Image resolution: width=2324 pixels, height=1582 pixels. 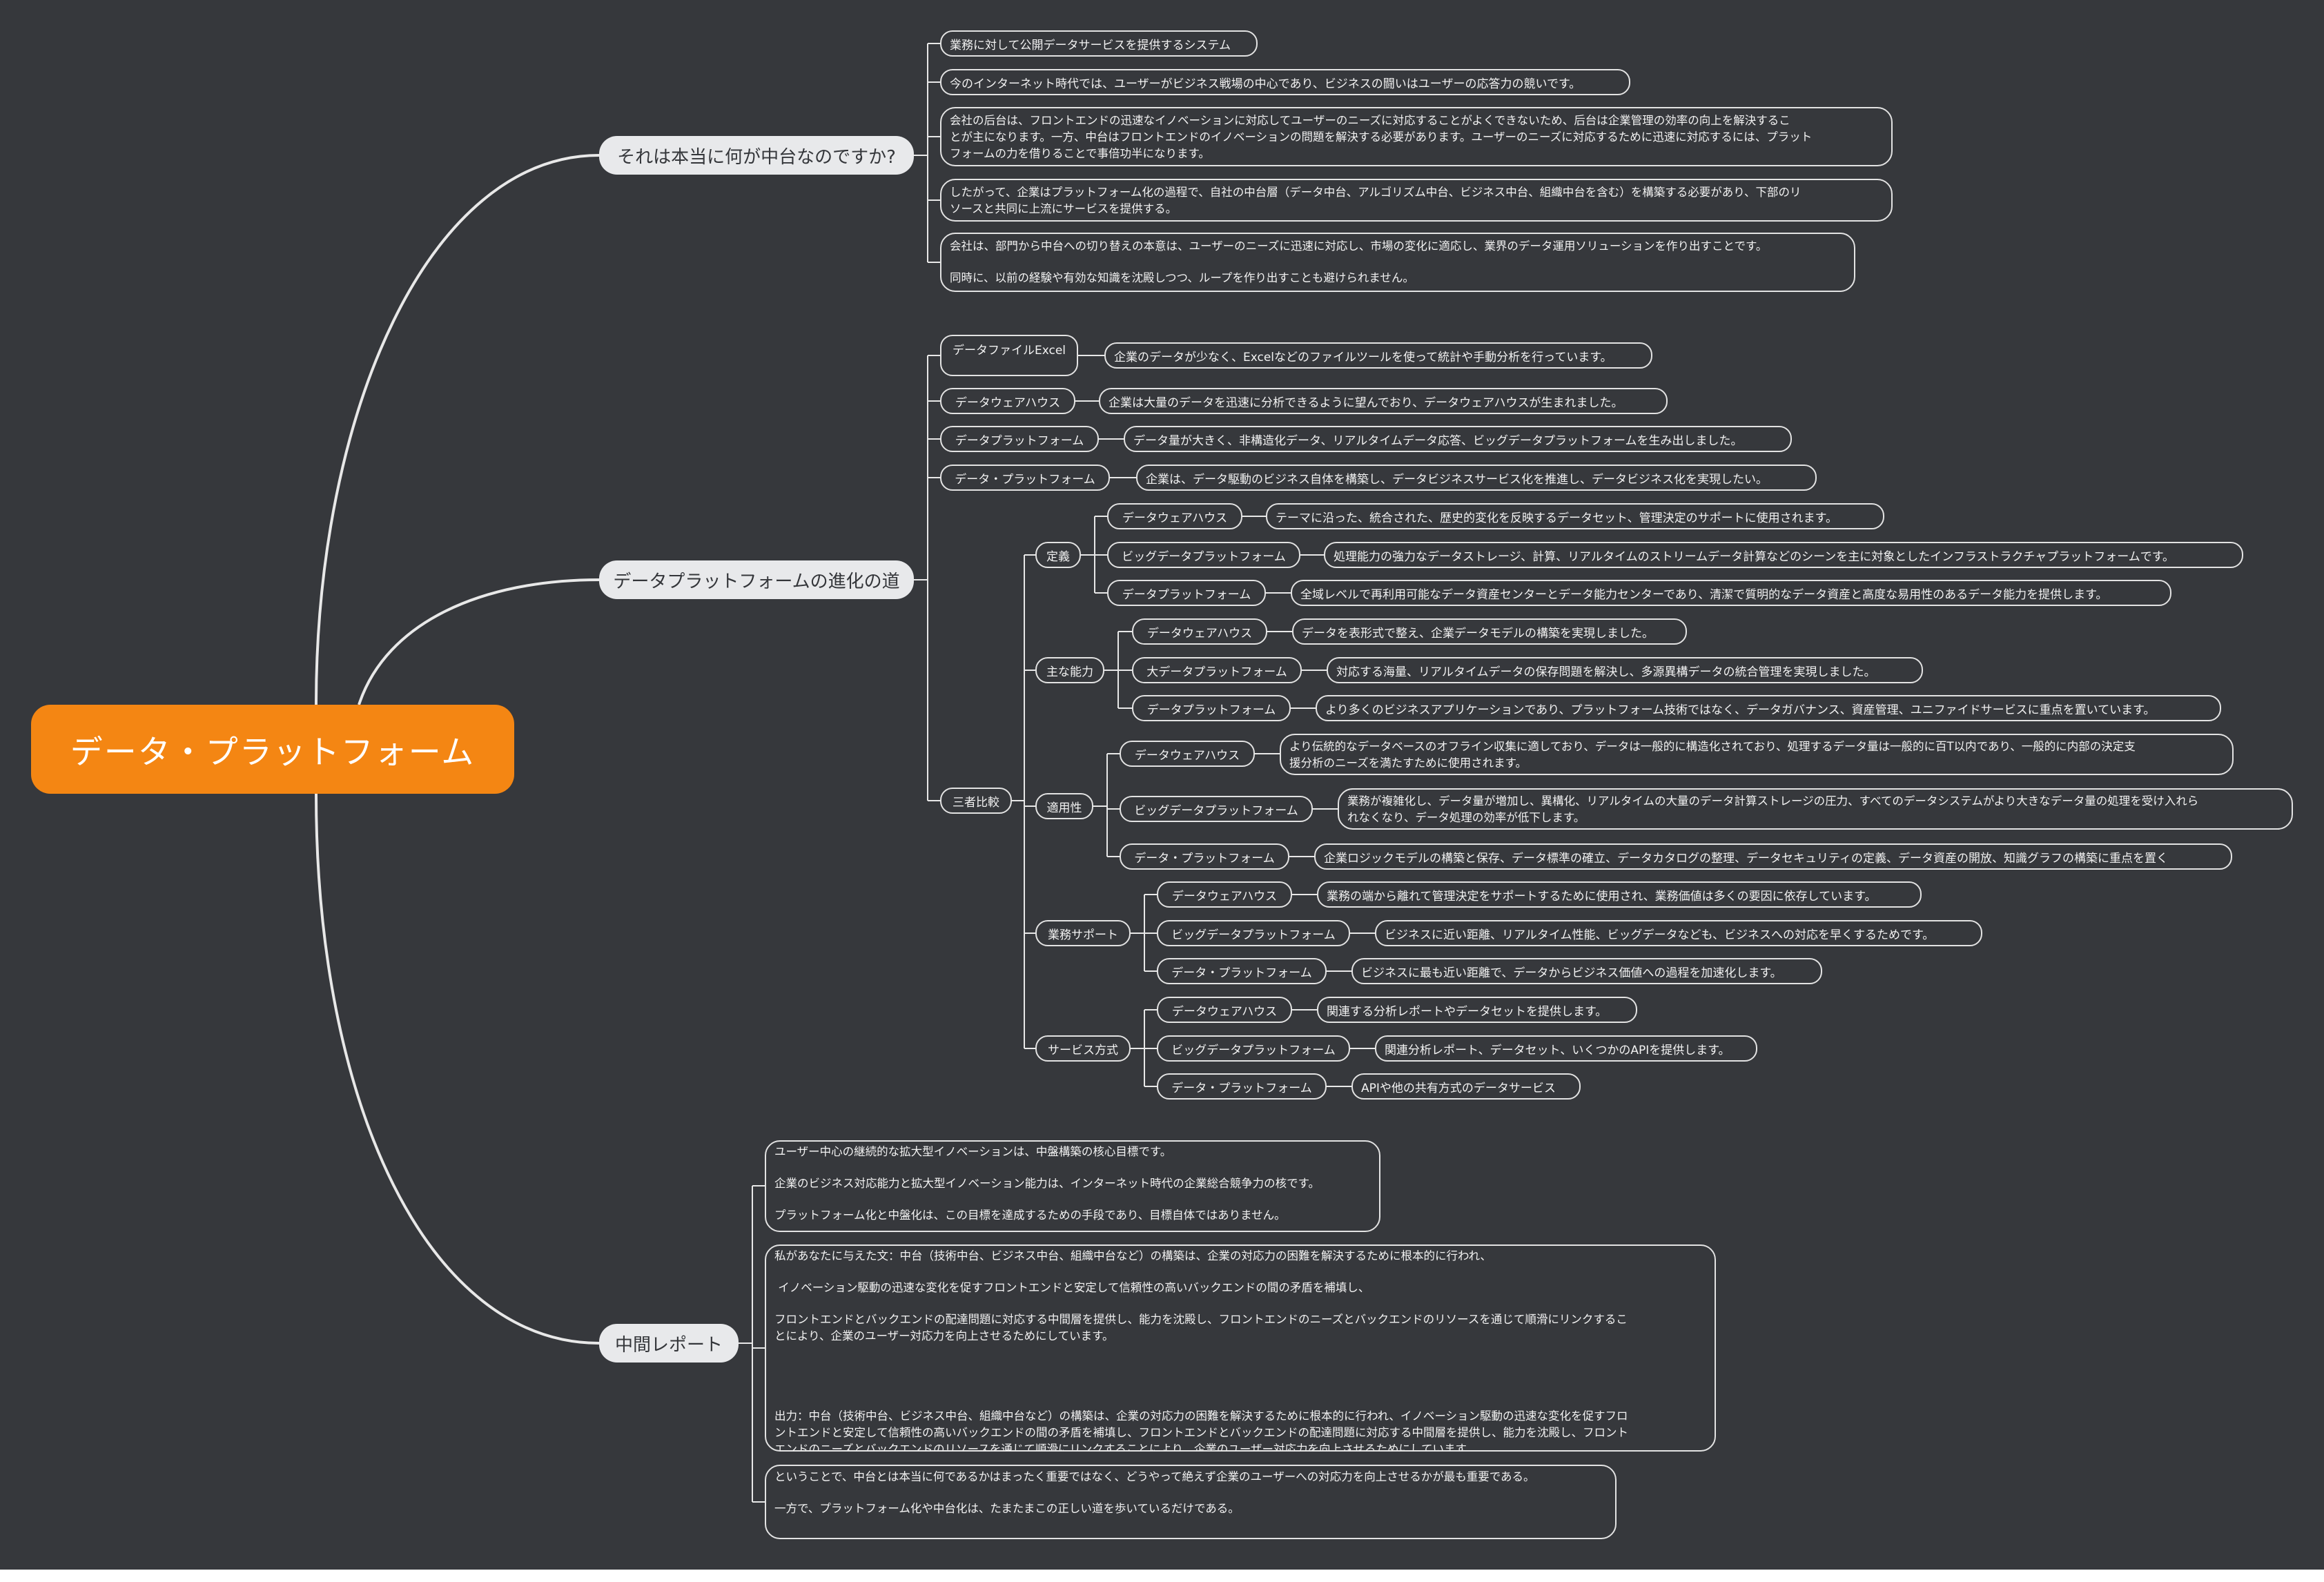 I want to click on comparison-node: 三者比較, so click(x=976, y=801).